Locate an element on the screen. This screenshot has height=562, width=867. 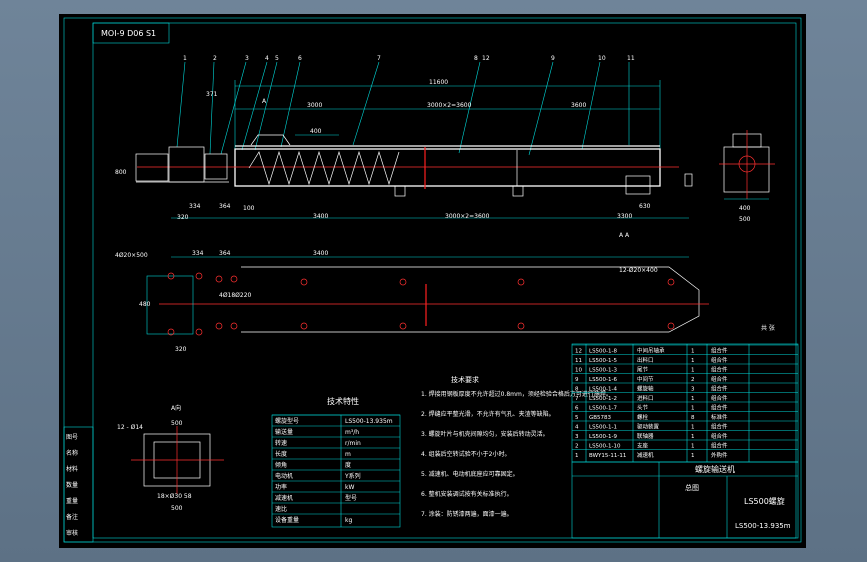
dim-right-top: 3600 is located at coordinates (578, 105).